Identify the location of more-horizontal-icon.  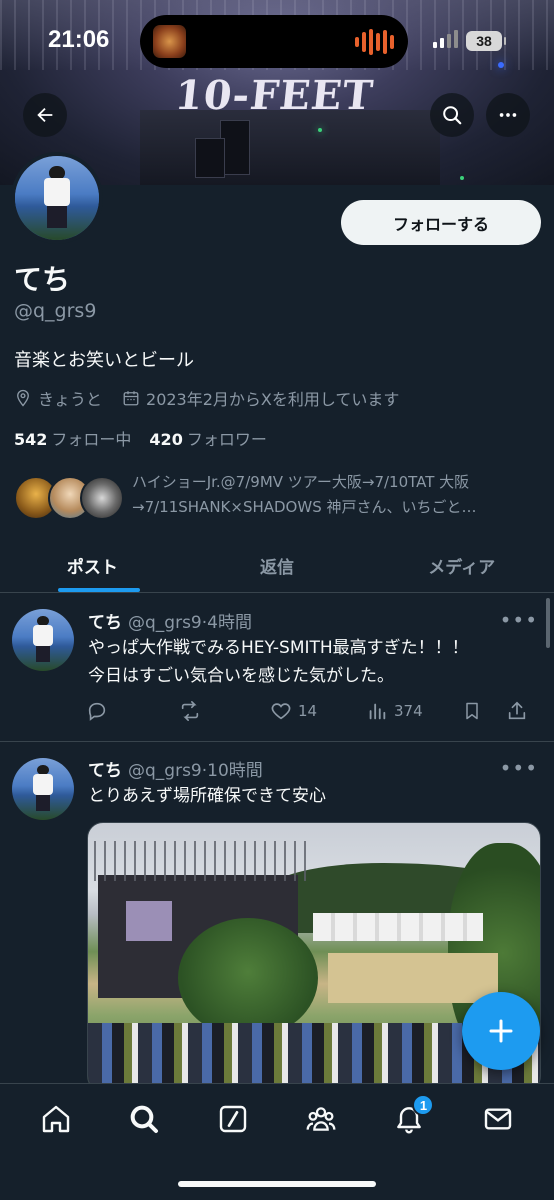
(508, 115).